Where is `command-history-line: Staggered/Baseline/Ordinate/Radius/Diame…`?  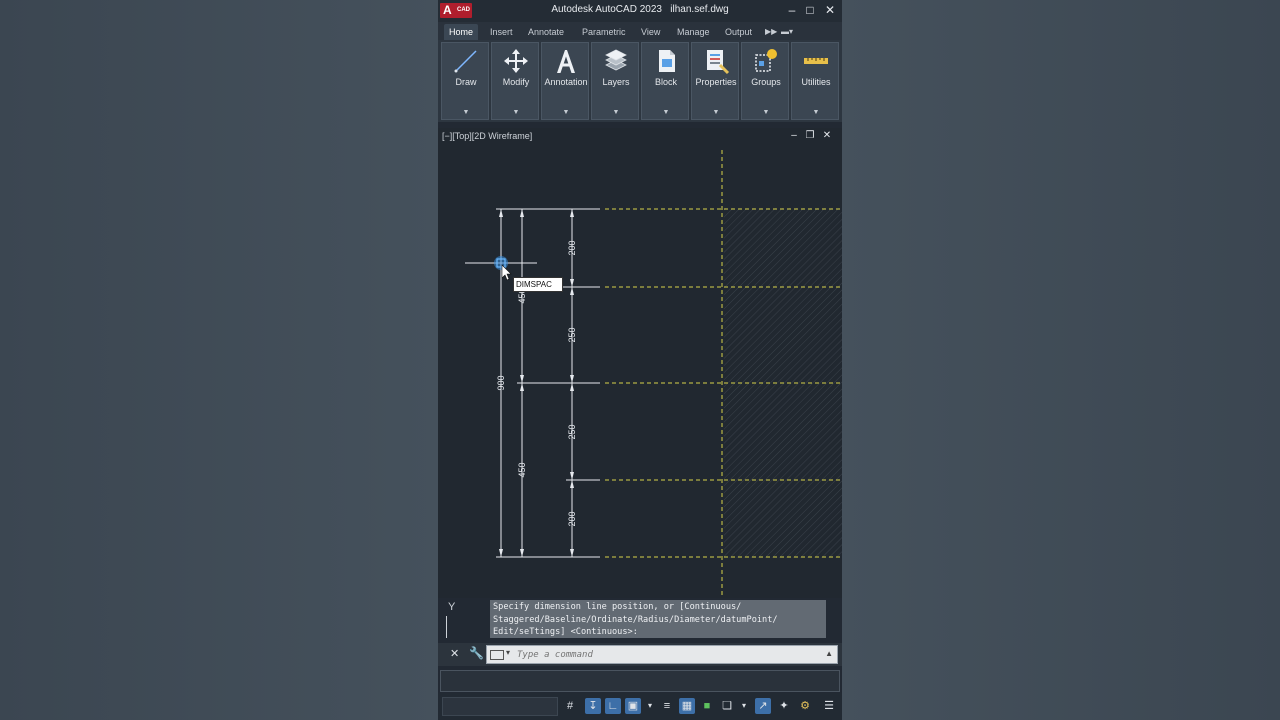
command-history-line: Staggered/Baseline/Ordinate/Radius/Diame… is located at coordinates (635, 619).